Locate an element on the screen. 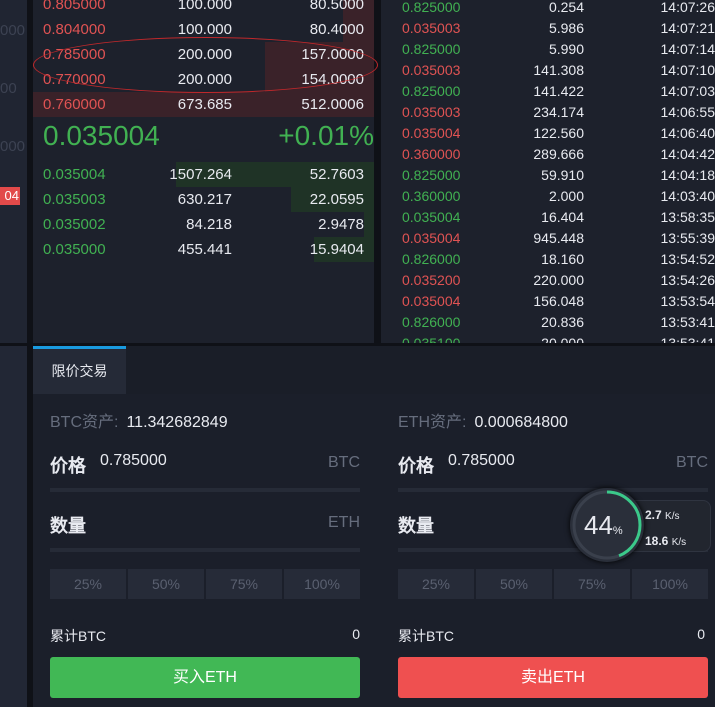 The image size is (715, 707). network-speed-widget: ▲ 2.7 K/s ▼ 18.6 K/s 44% is located at coordinates (640, 525).